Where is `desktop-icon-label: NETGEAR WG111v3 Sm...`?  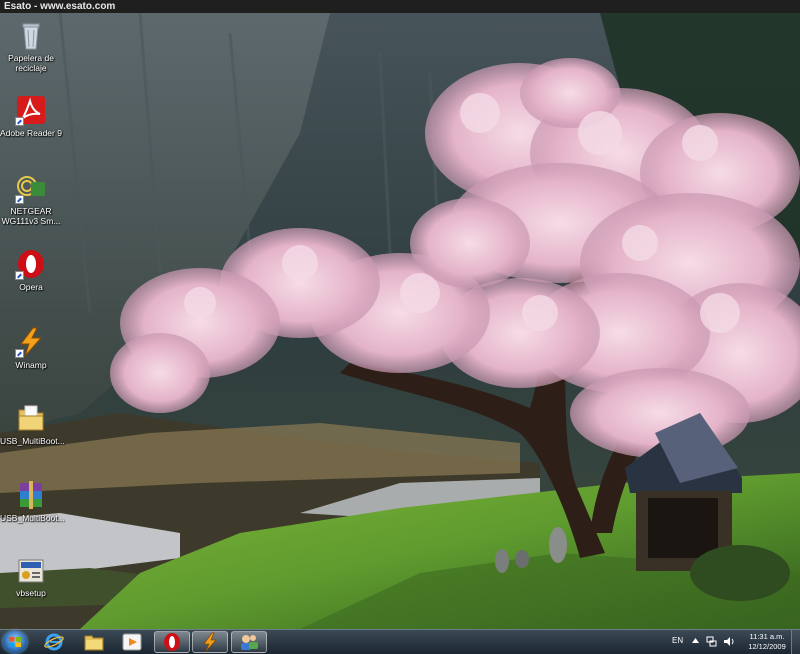 desktop-icon-label: NETGEAR WG111v3 Sm... is located at coordinates (31, 216).